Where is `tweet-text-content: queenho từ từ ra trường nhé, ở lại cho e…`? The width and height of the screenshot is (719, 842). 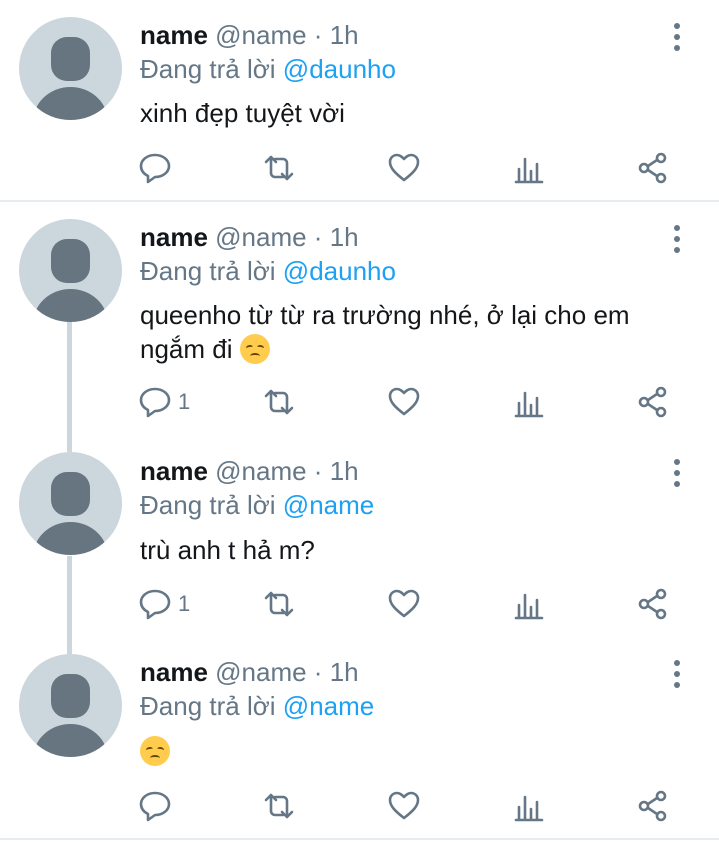 tweet-text-content: queenho từ từ ra trường nhé, ở lại cho e… is located at coordinates (385, 332).